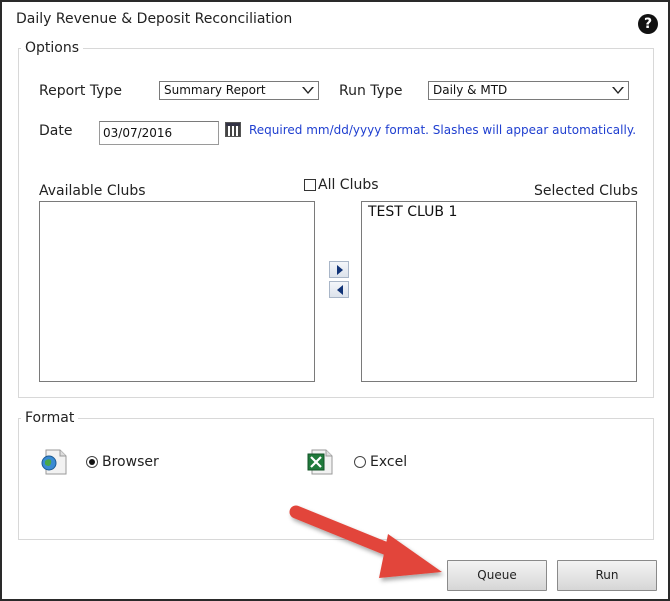  Describe the element at coordinates (607, 575) in the screenshot. I see `run-button: Run` at that location.